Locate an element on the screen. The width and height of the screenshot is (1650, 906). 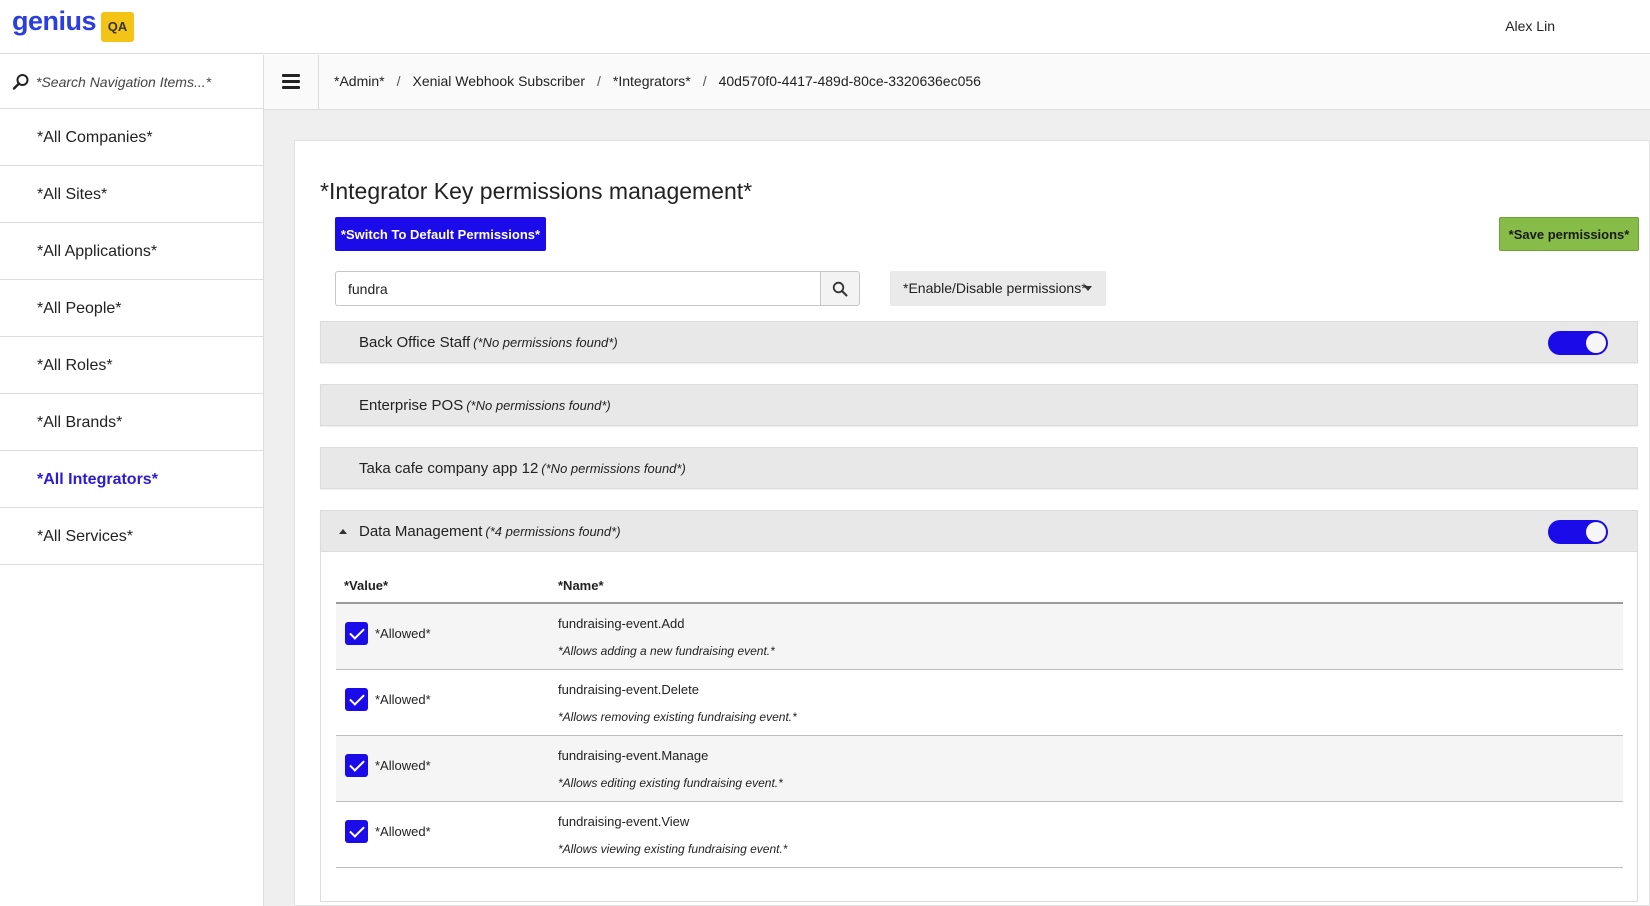
breadcrumb-item: *Admin* is located at coordinates (359, 81).